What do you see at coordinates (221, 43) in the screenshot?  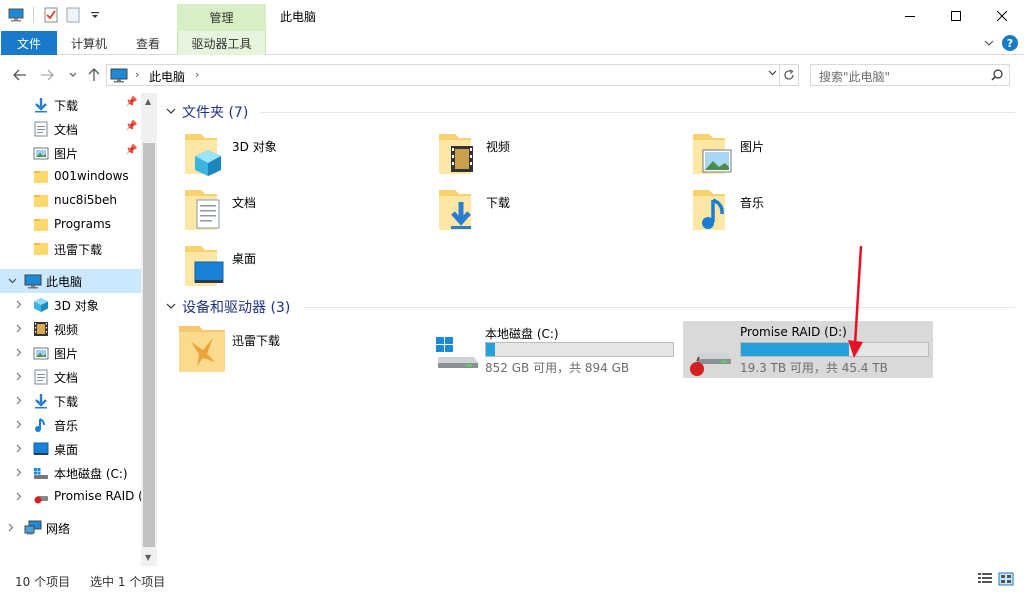 I see `tab-drive-tools: 驱动器工具` at bounding box center [221, 43].